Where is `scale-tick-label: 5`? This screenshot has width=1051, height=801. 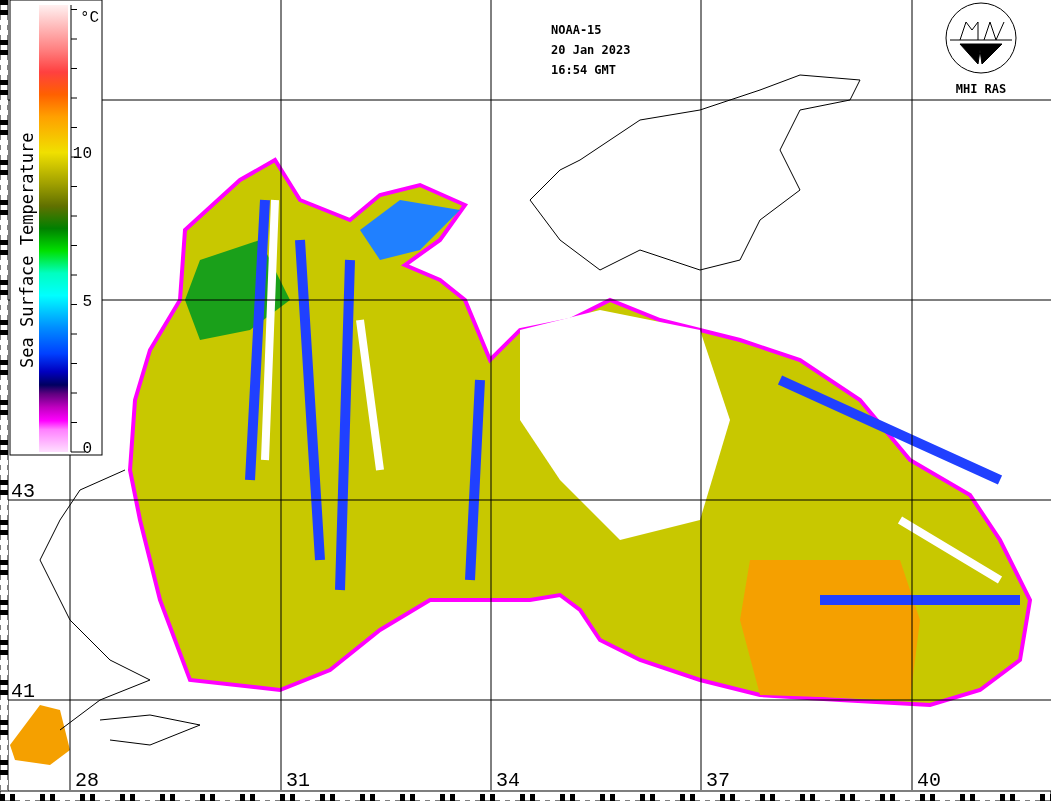 scale-tick-label: 5 is located at coordinates (87, 301).